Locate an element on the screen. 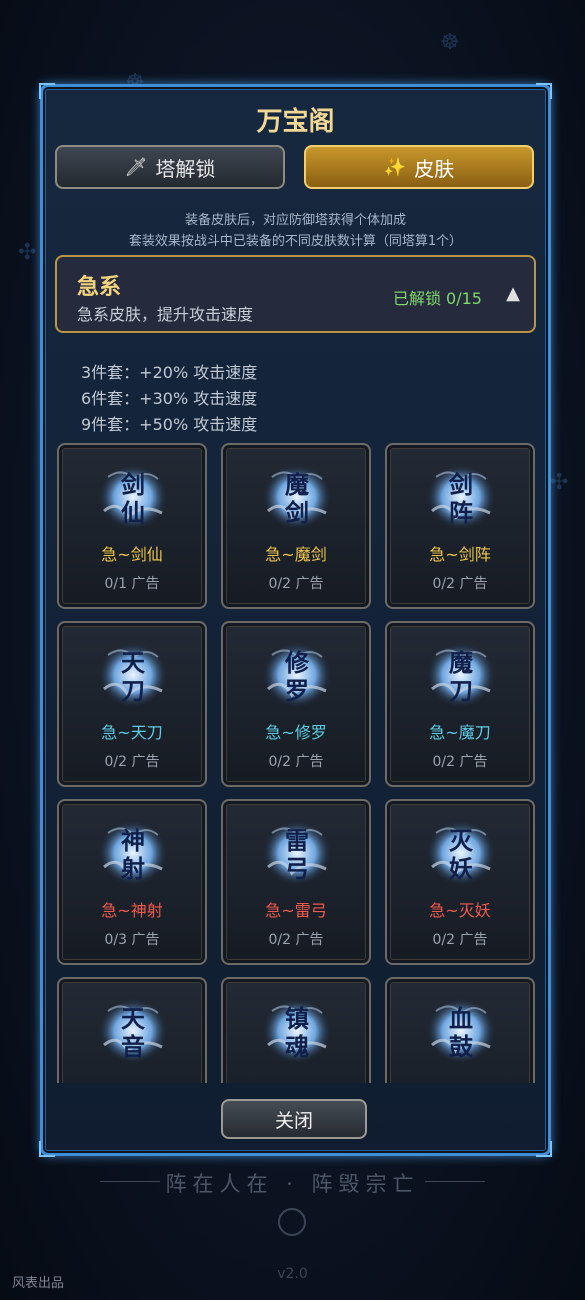  emblem-glyph: 阵 is located at coordinates (461, 512).